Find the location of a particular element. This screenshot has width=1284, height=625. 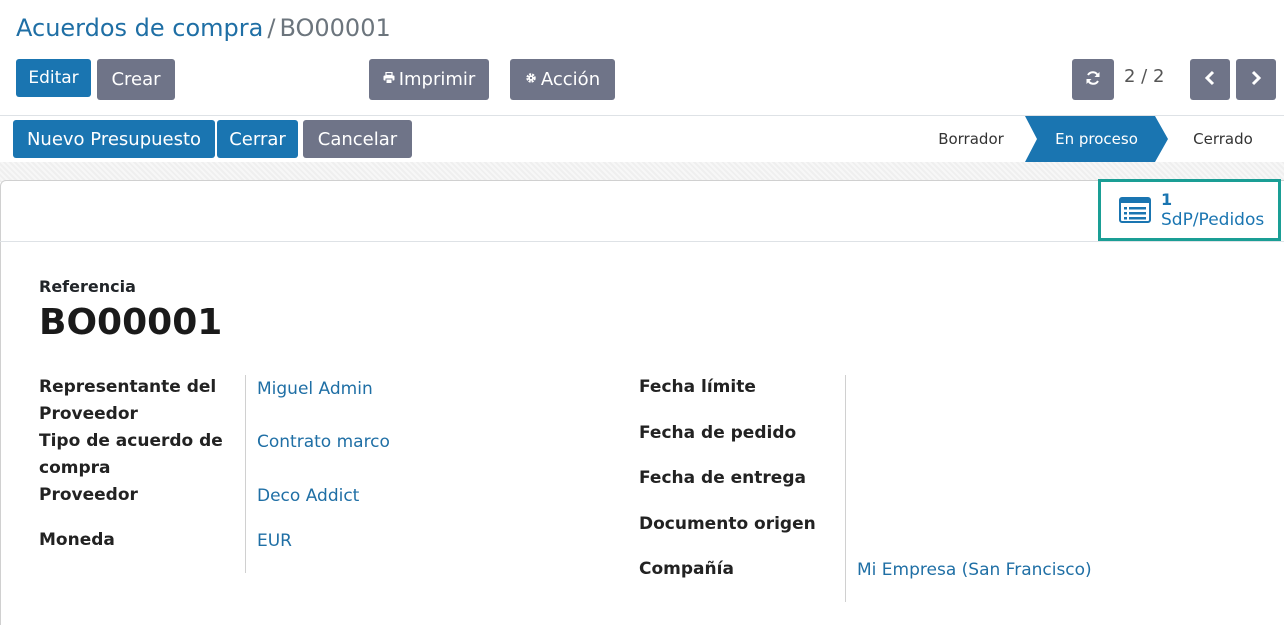

print-button: Imprimir is located at coordinates (429, 79).